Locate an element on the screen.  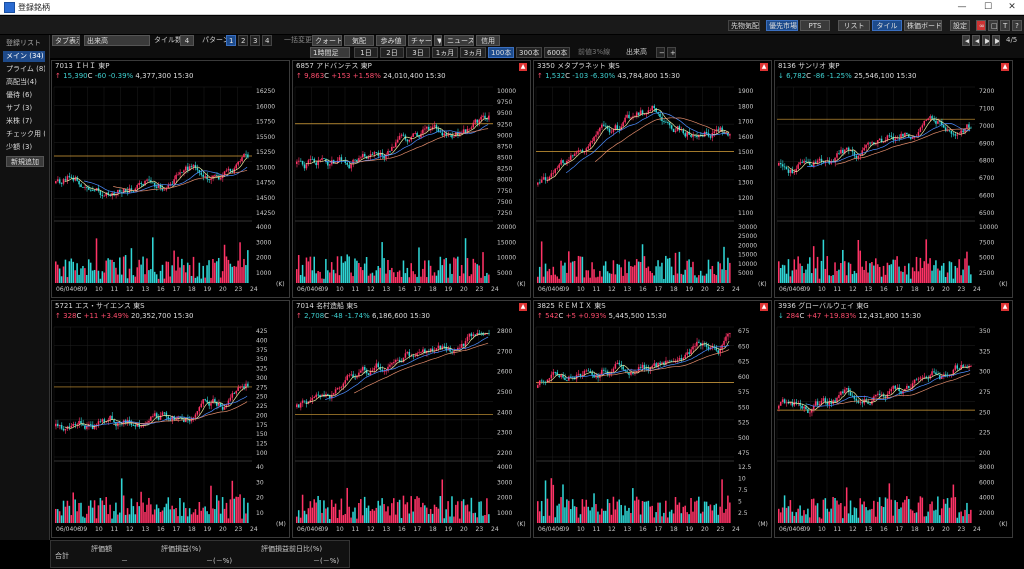
stock-code: 3936 is located at coordinates (787, 306).